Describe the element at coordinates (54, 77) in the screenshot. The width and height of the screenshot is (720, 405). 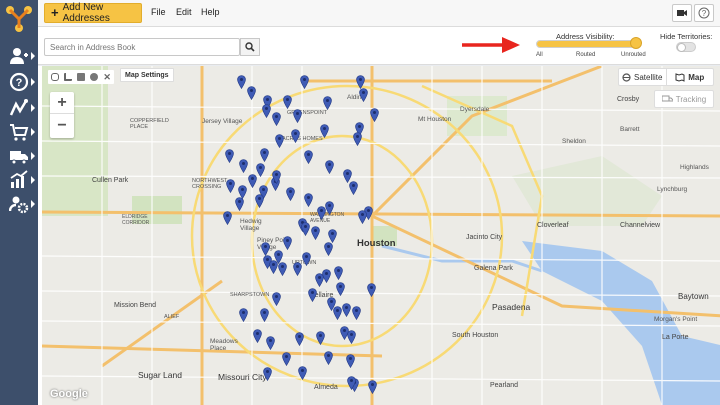
I see `hand-icon` at that location.